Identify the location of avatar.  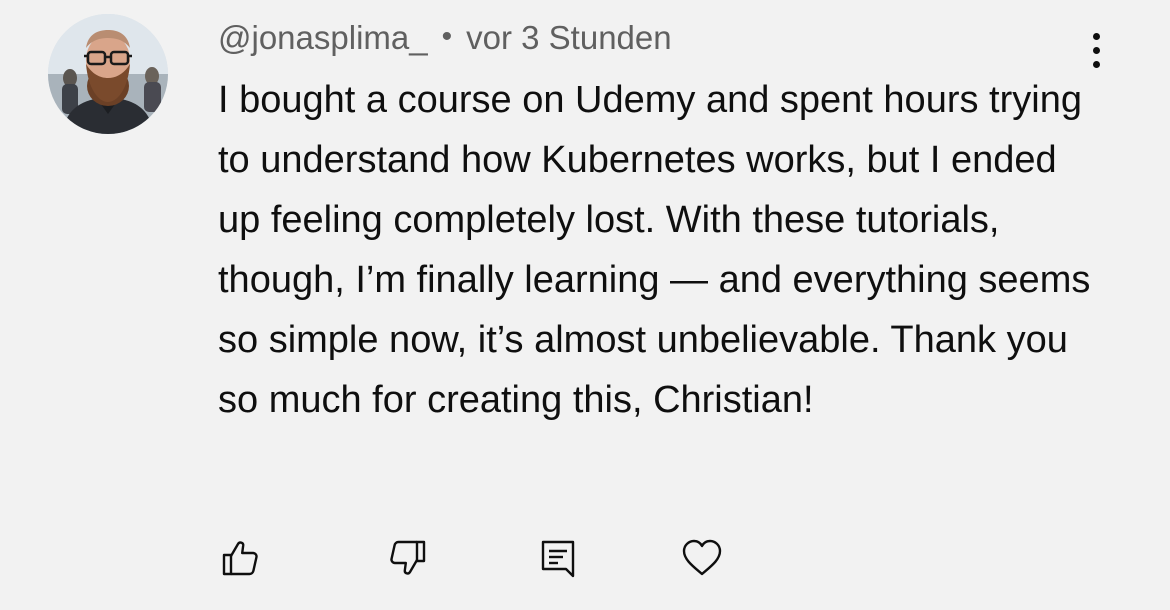
(108, 74).